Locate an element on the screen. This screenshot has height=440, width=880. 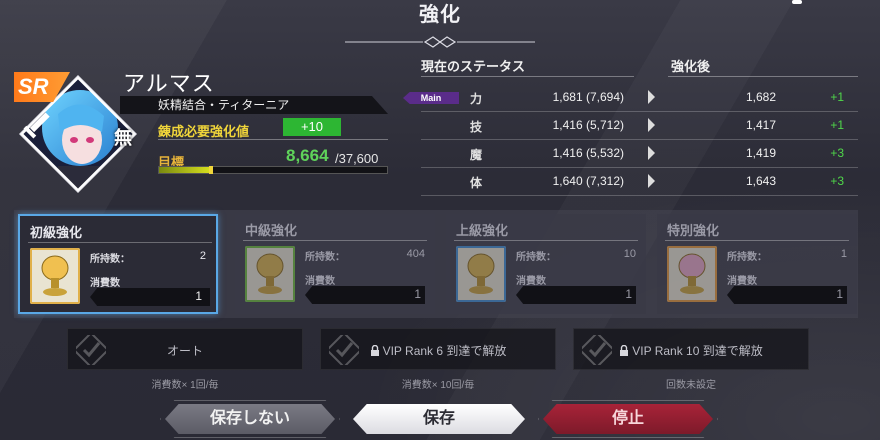
element-glyph: 無 is located at coordinates (123, 138).